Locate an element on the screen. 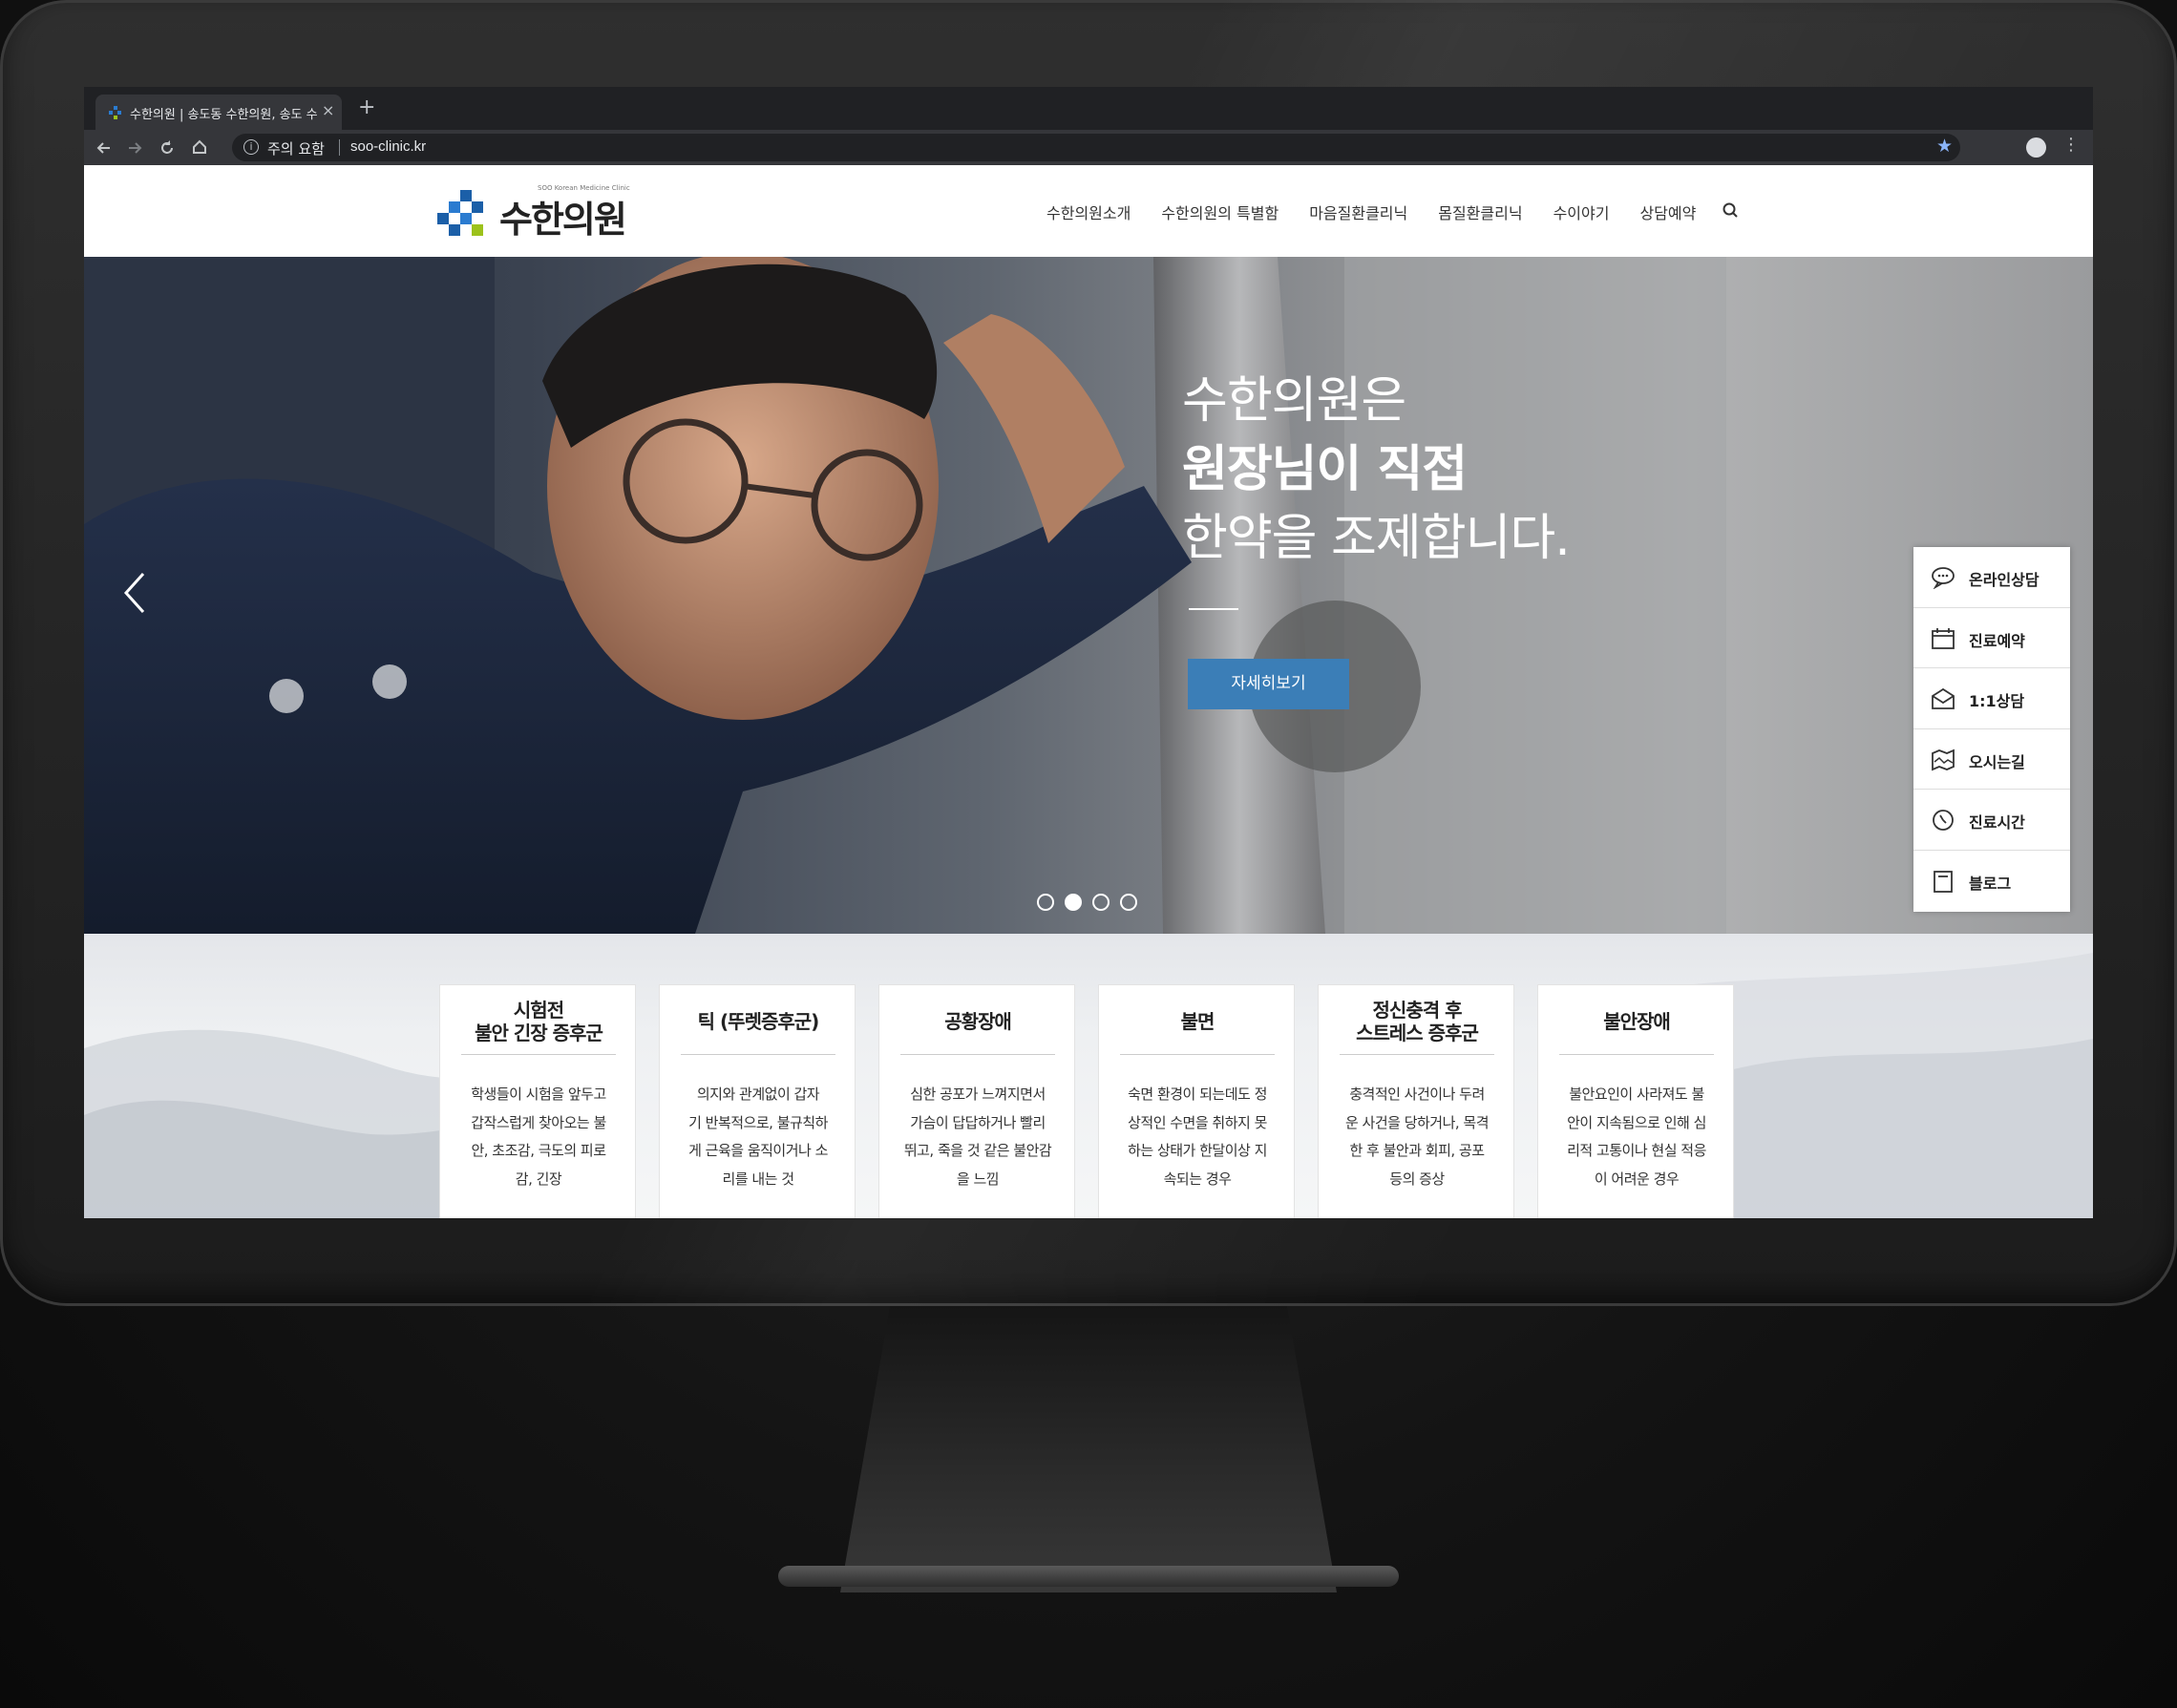 The height and width of the screenshot is (1708, 2177). card-desc-line: 가슴이 답답하거나 빨리 is located at coordinates (978, 1122).